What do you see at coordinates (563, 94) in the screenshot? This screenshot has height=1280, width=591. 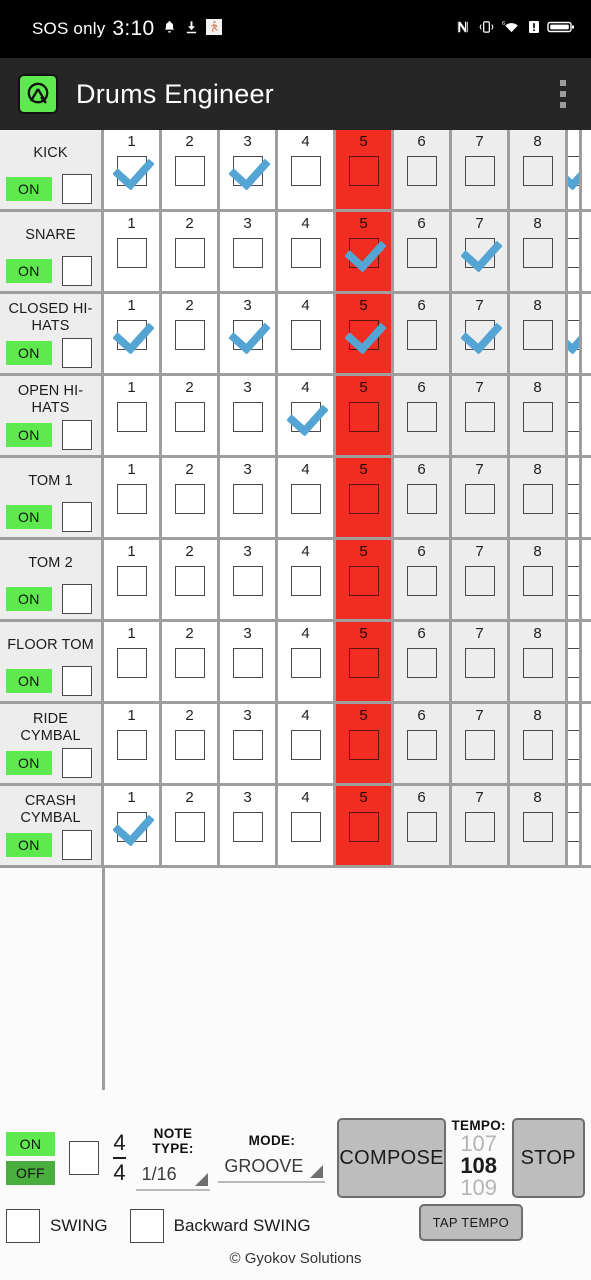 I see `overflow-menu-icon` at bounding box center [563, 94].